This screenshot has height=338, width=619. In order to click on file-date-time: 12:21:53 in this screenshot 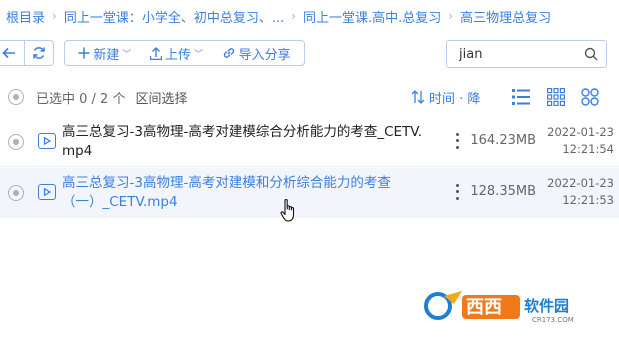, I will do `click(588, 200)`.